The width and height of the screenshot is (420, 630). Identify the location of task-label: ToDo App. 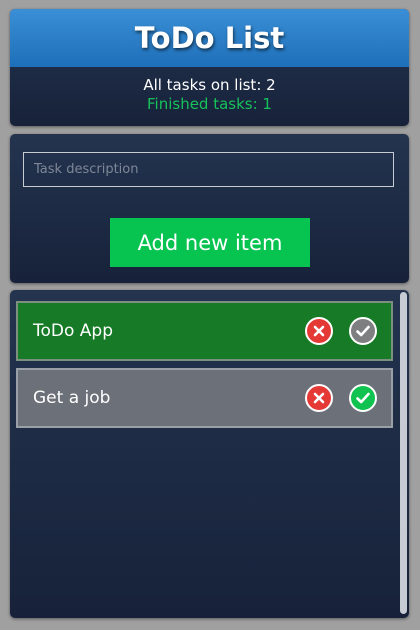
(73, 331).